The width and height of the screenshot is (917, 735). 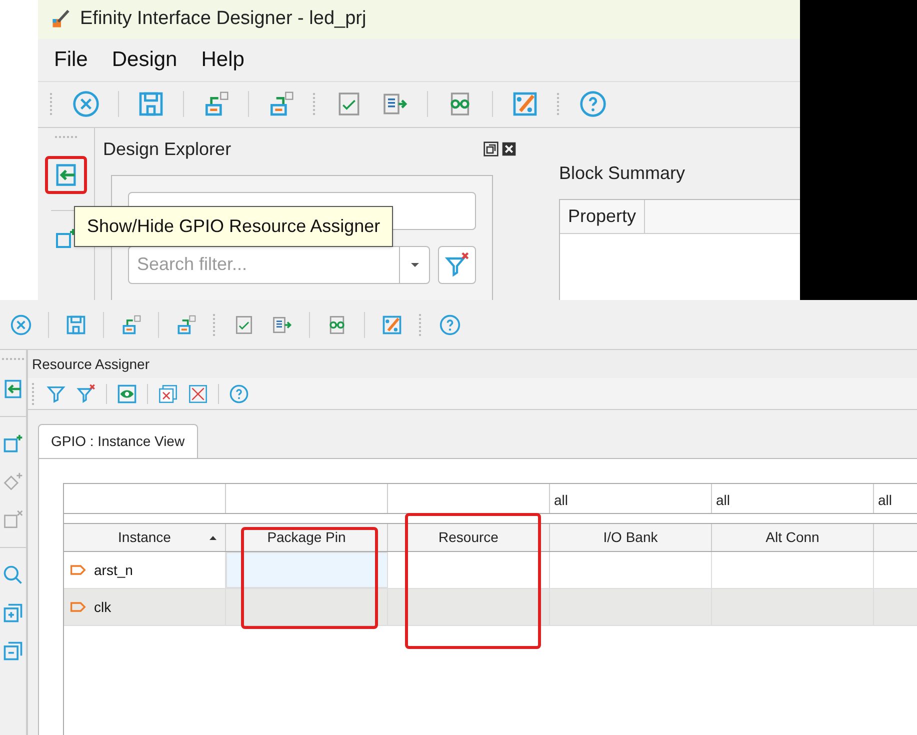 I want to click on tooltip: Show/Hide GPIO Resource Assigner, so click(x=234, y=226).